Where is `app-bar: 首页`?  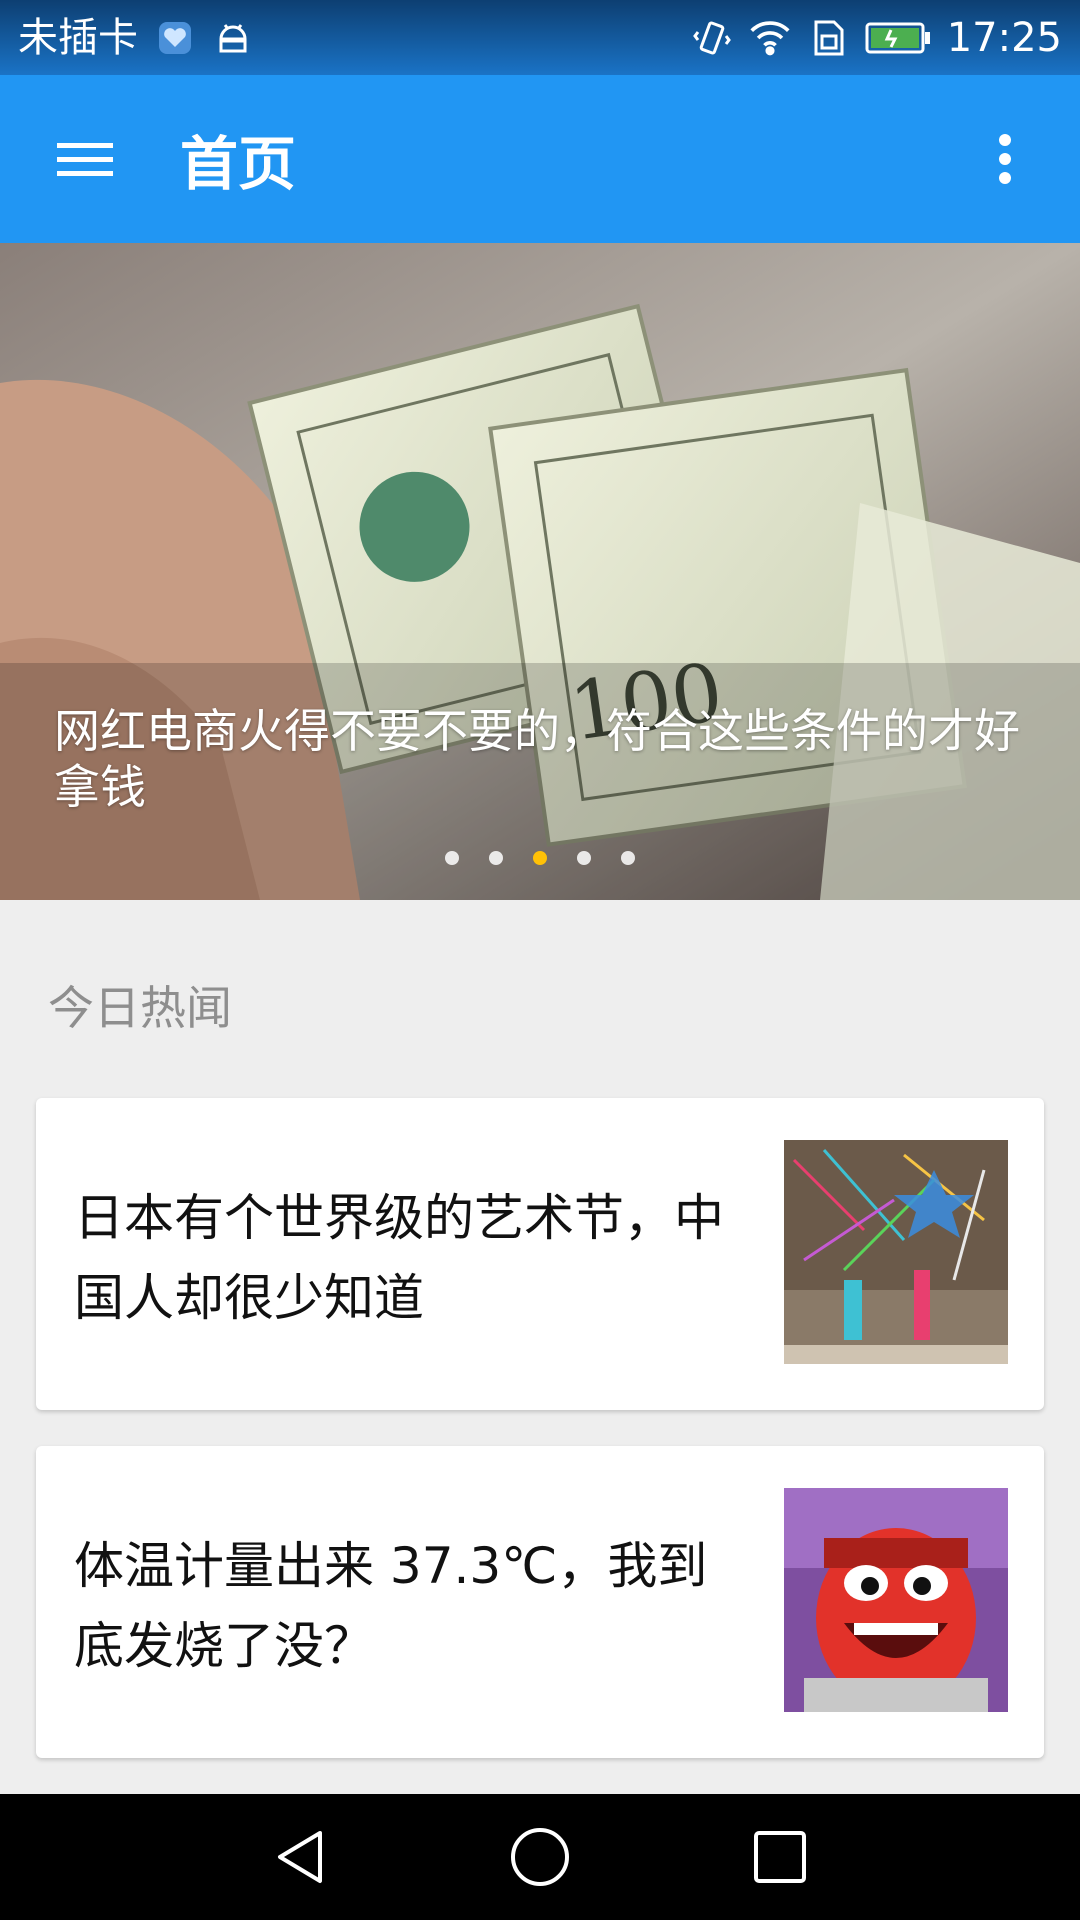
app-bar: 首页 is located at coordinates (540, 159).